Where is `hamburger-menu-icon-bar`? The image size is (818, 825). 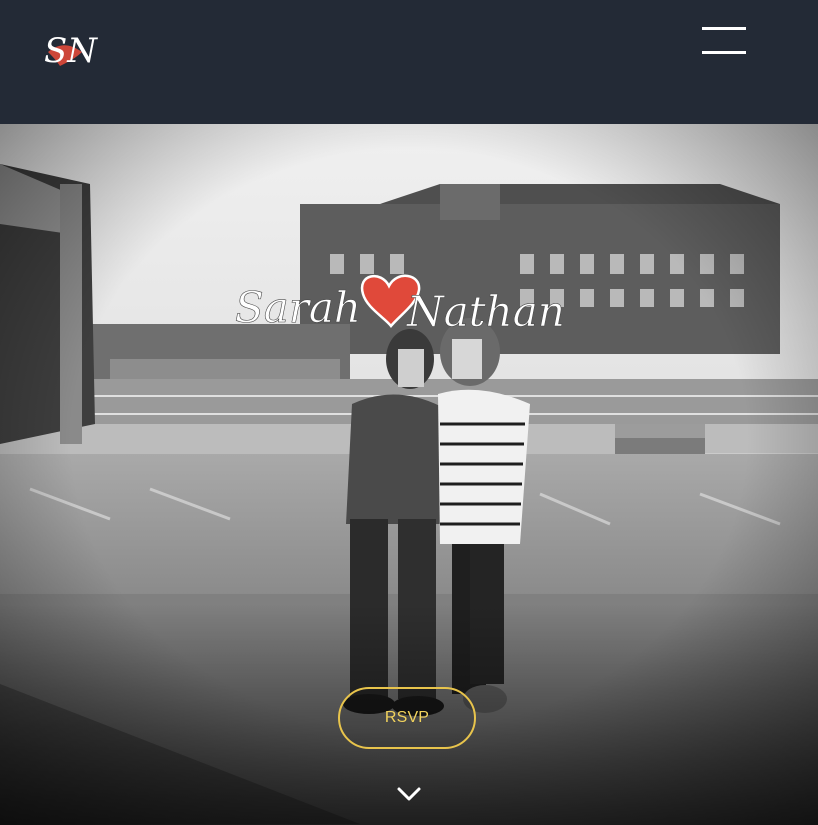 hamburger-menu-icon-bar is located at coordinates (724, 52).